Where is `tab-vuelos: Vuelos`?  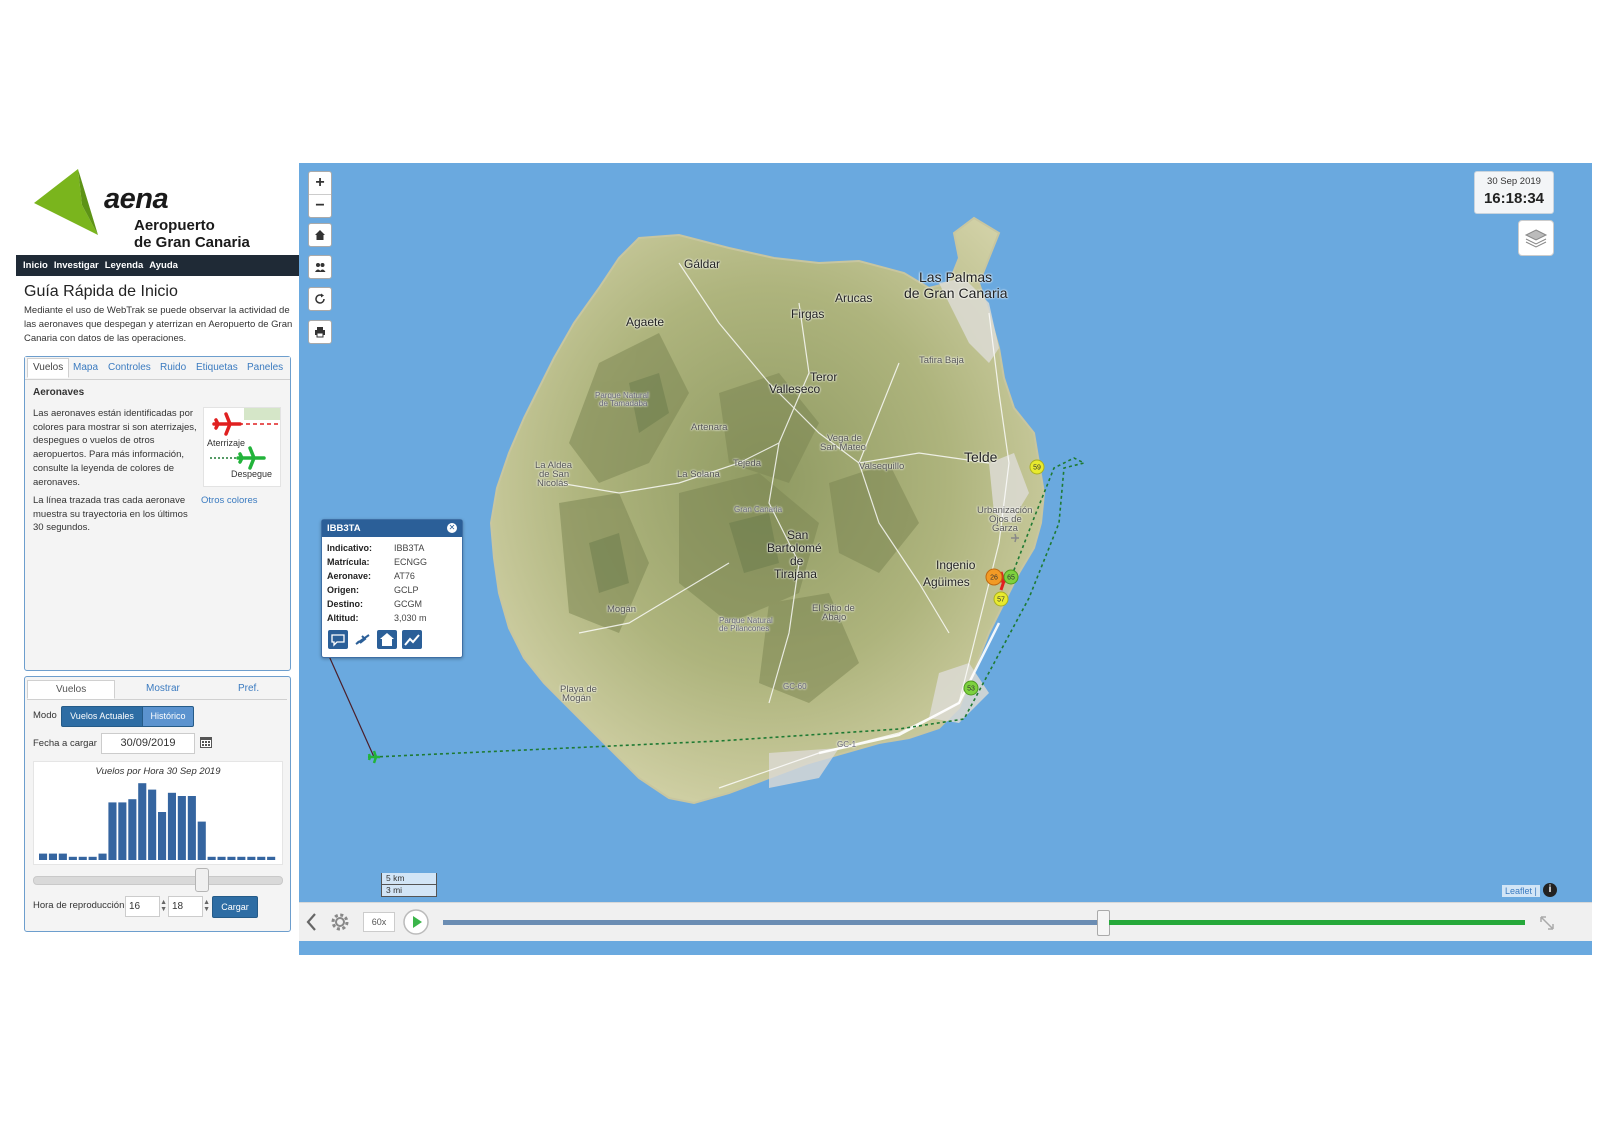
tab-vuelos: Vuelos is located at coordinates (48, 368).